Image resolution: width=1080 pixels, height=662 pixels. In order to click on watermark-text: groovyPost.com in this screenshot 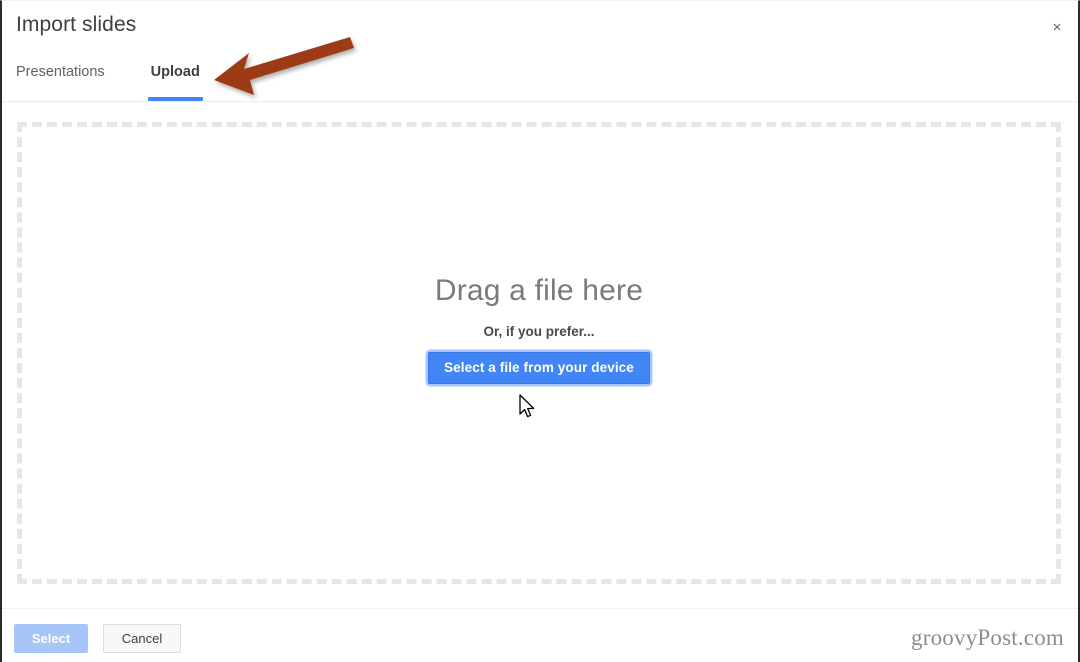, I will do `click(987, 637)`.